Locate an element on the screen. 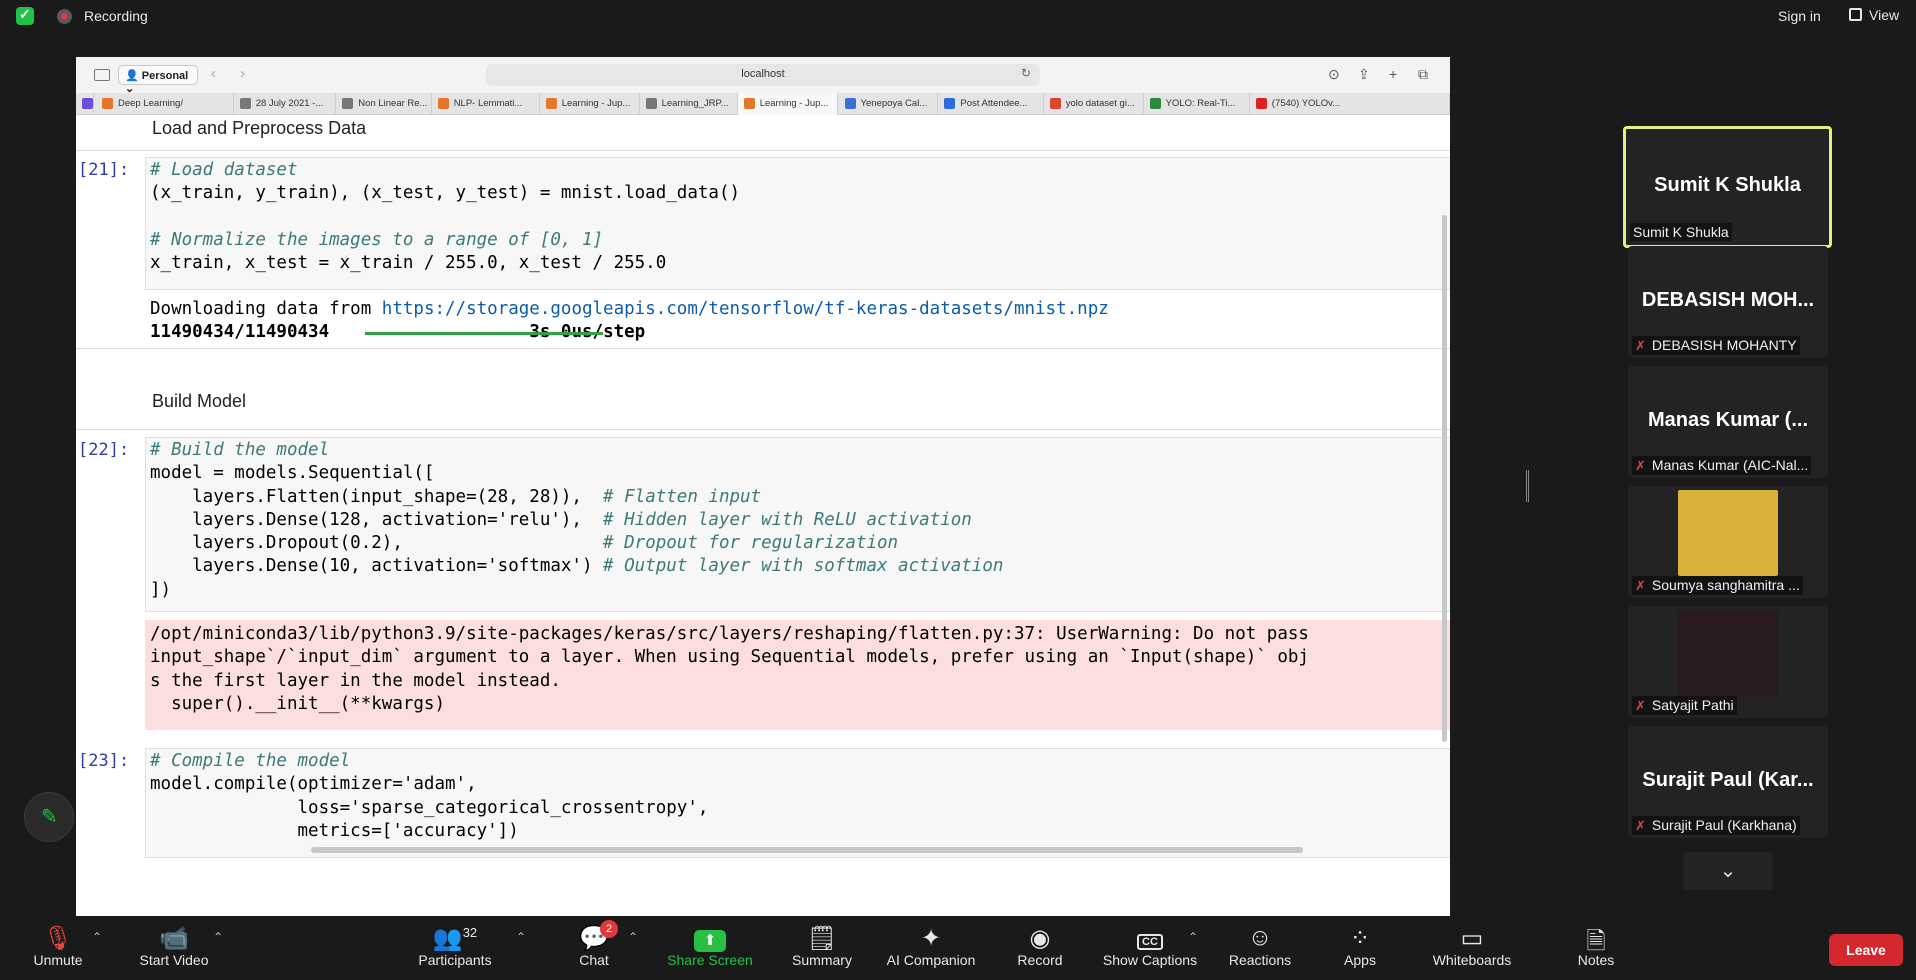 This screenshot has height=980, width=1916. chevron-down-icon: ⌄ is located at coordinates (1728, 871).